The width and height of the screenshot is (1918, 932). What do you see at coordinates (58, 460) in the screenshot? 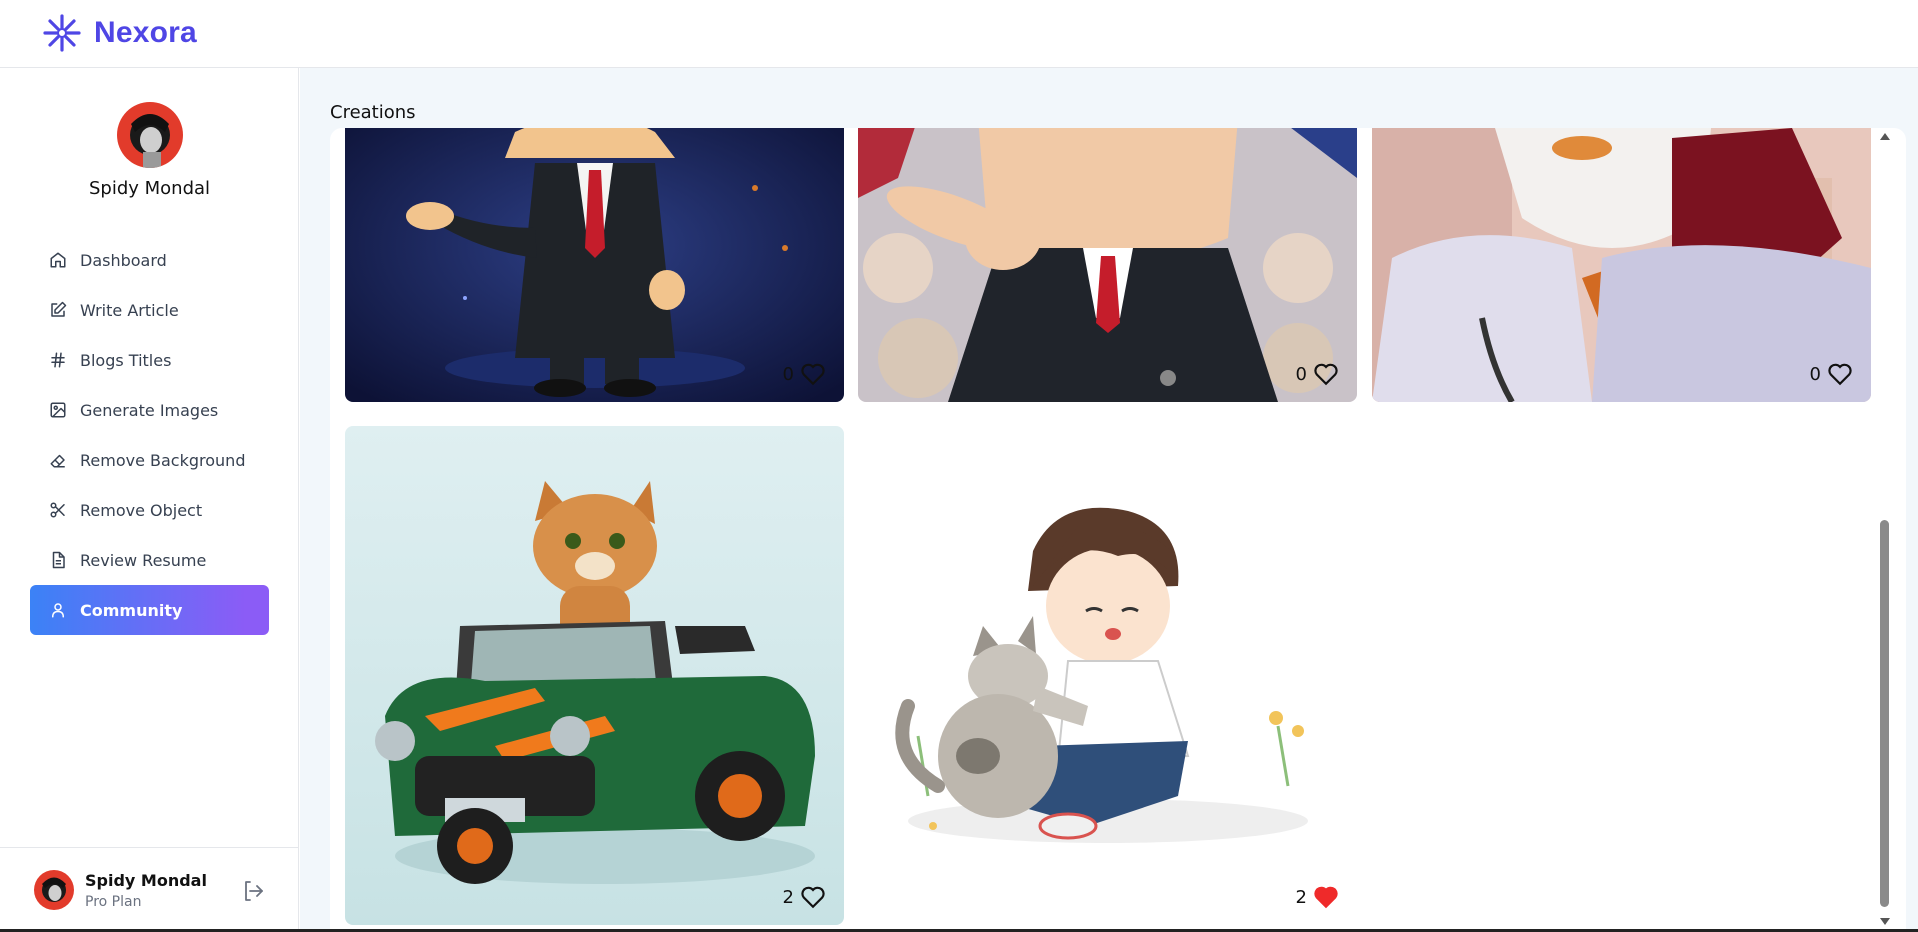
I see `eraser-icon` at bounding box center [58, 460].